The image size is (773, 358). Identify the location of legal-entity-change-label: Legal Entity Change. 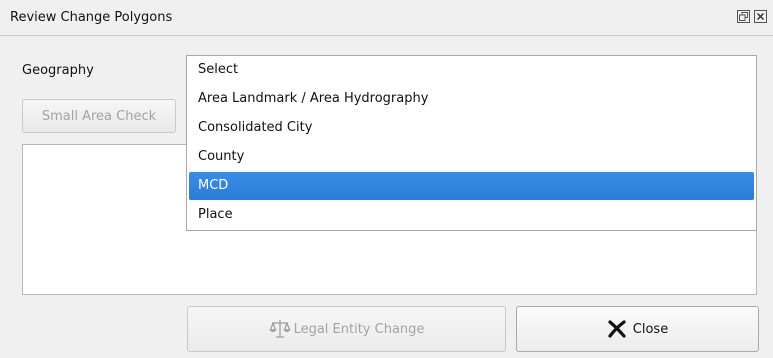
(359, 329).